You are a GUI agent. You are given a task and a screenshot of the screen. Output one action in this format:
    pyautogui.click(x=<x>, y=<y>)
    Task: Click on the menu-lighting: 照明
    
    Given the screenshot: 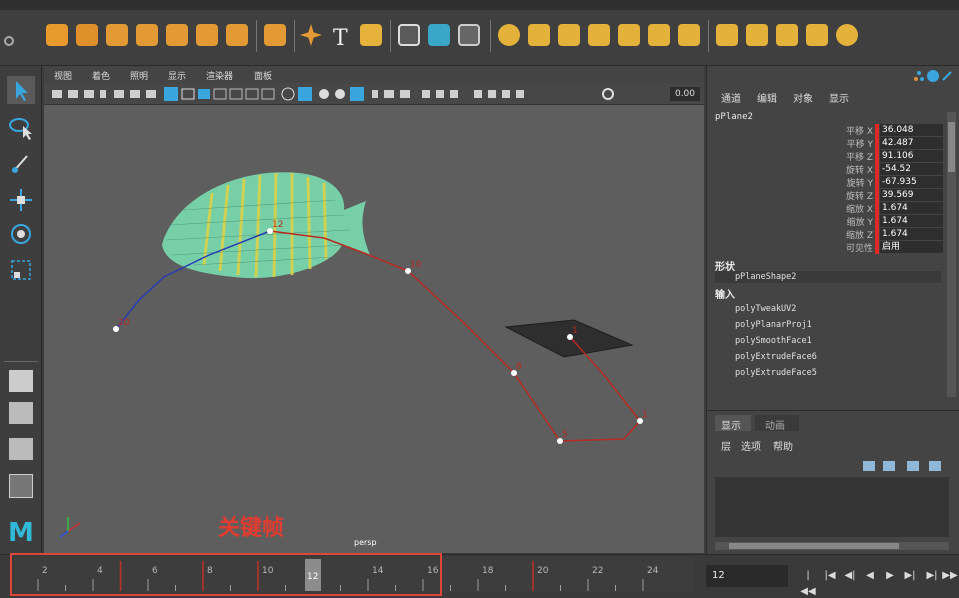 What is the action you would take?
    pyautogui.click(x=139, y=75)
    